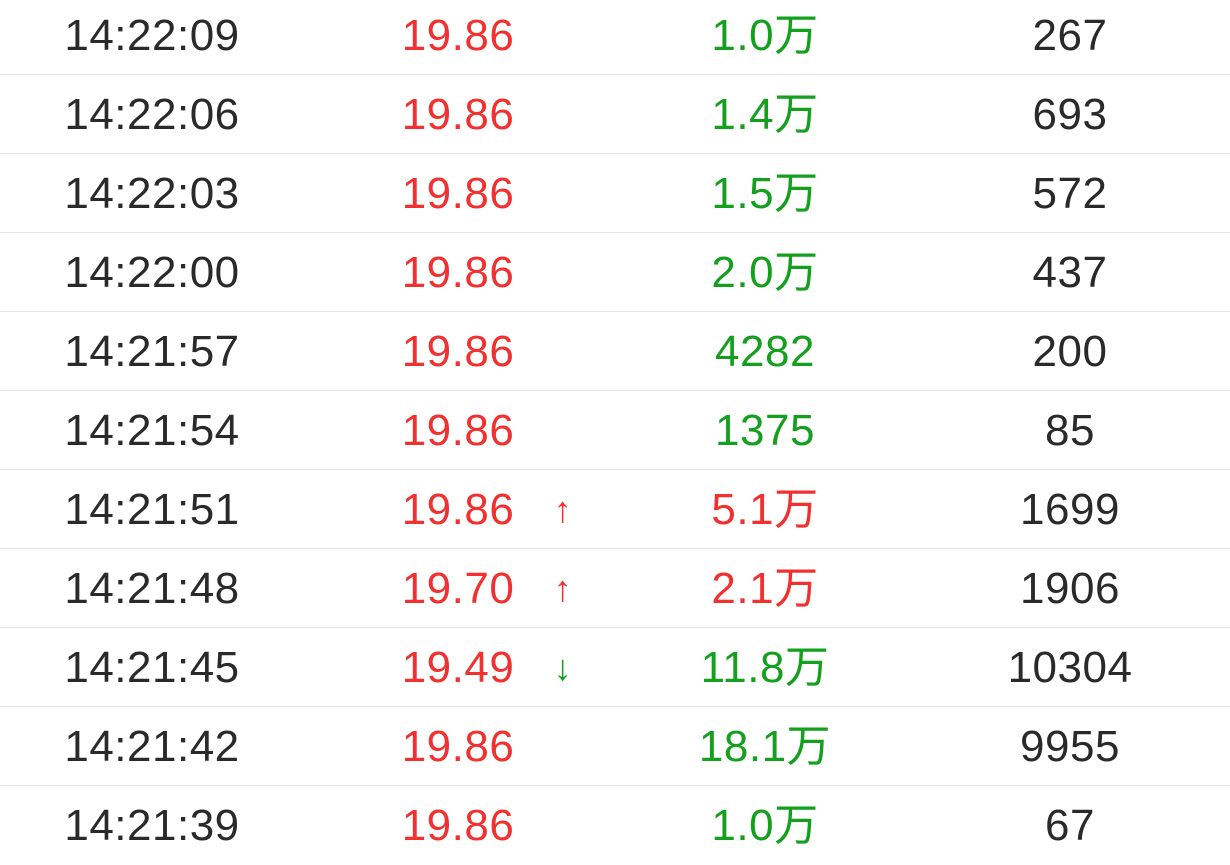  Describe the element at coordinates (152, 430) in the screenshot. I see `trade-time: 14:21:54` at that location.